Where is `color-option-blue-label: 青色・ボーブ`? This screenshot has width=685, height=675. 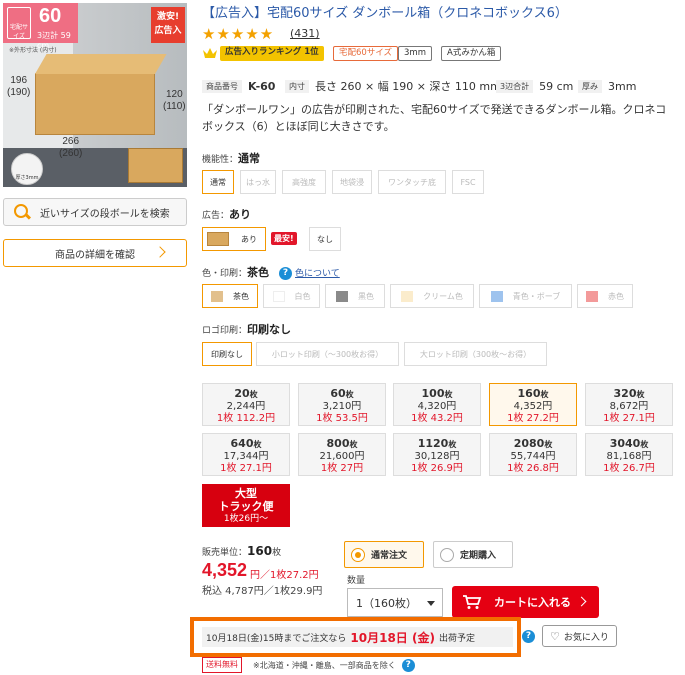
color-option-blue-label: 青色・ボーブ is located at coordinates (536, 296).